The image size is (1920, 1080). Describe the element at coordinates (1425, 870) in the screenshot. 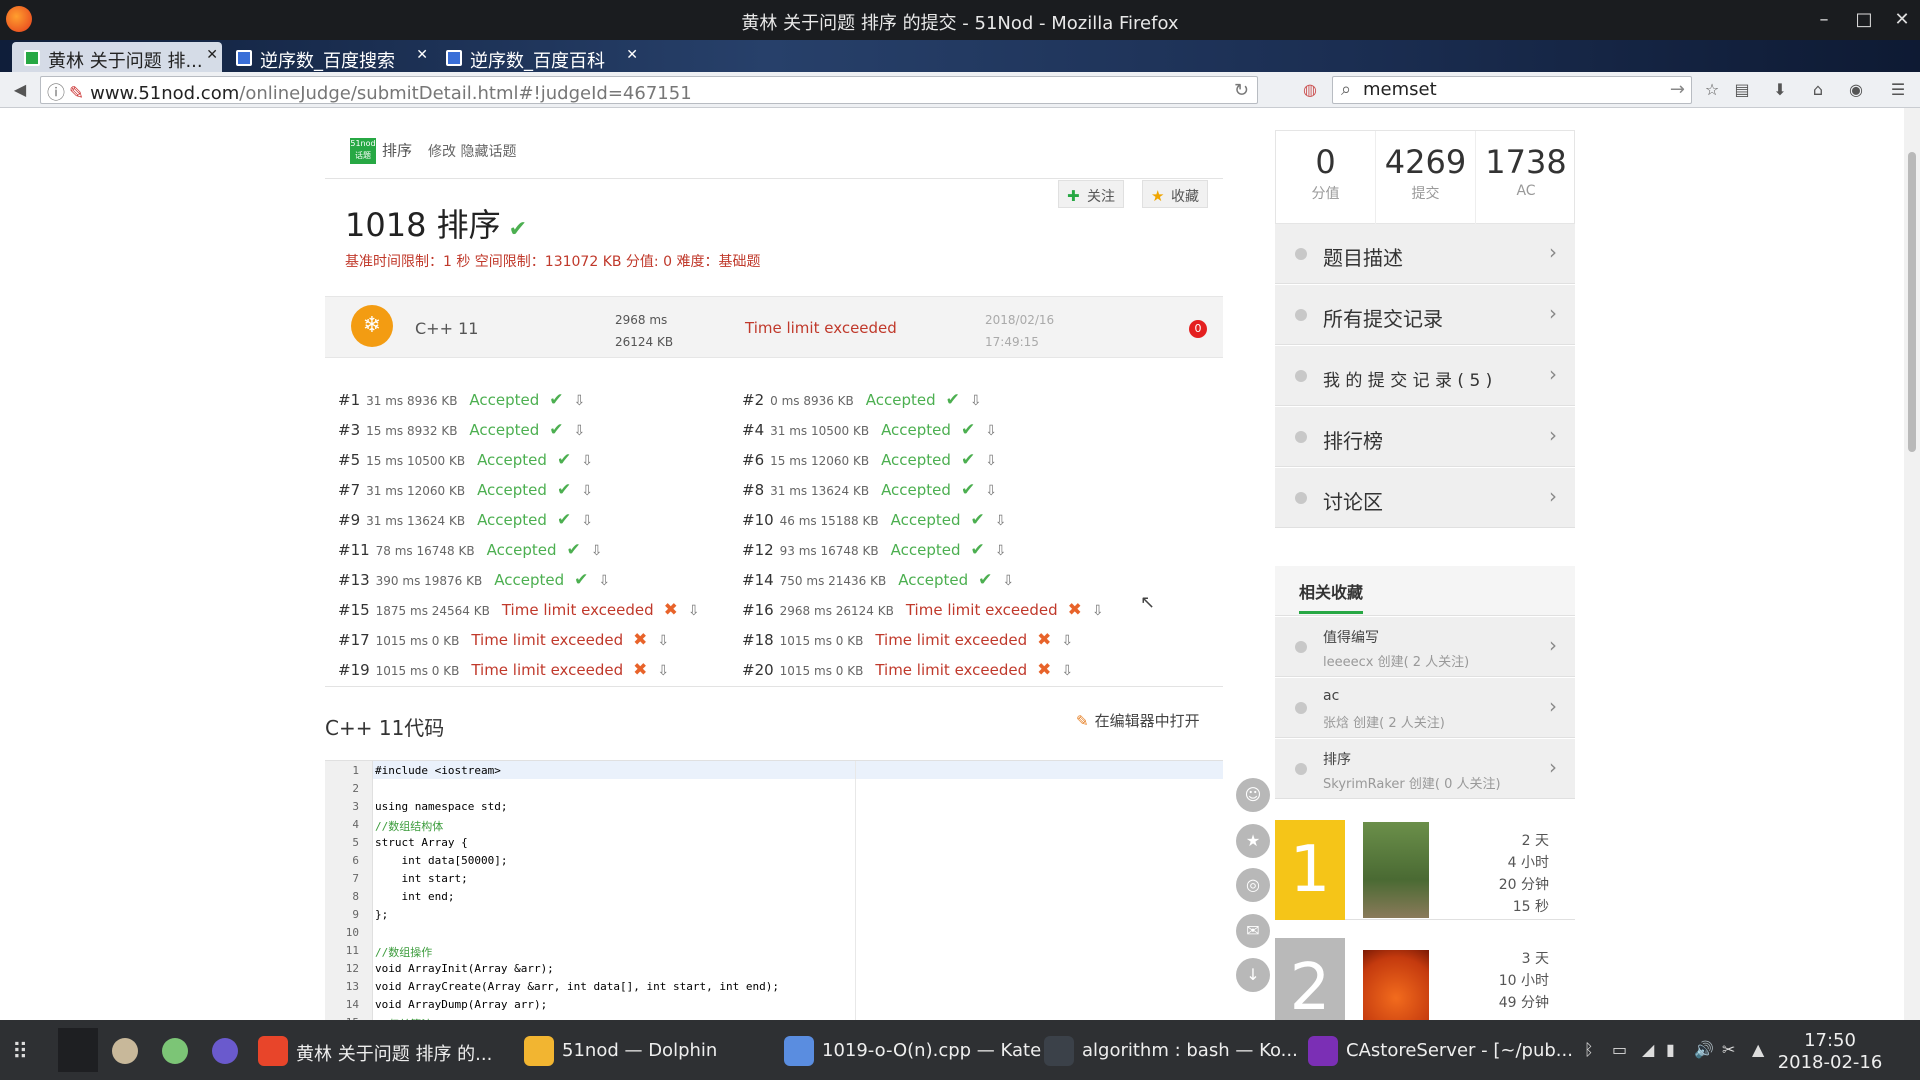

I see `rank-entry: 1 2 天4 小时 20 分钟 15 秒` at that location.